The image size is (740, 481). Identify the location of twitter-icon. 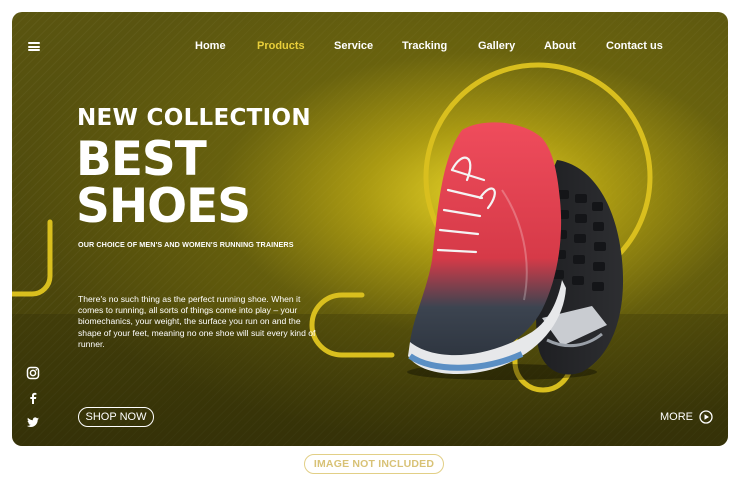
(33, 422).